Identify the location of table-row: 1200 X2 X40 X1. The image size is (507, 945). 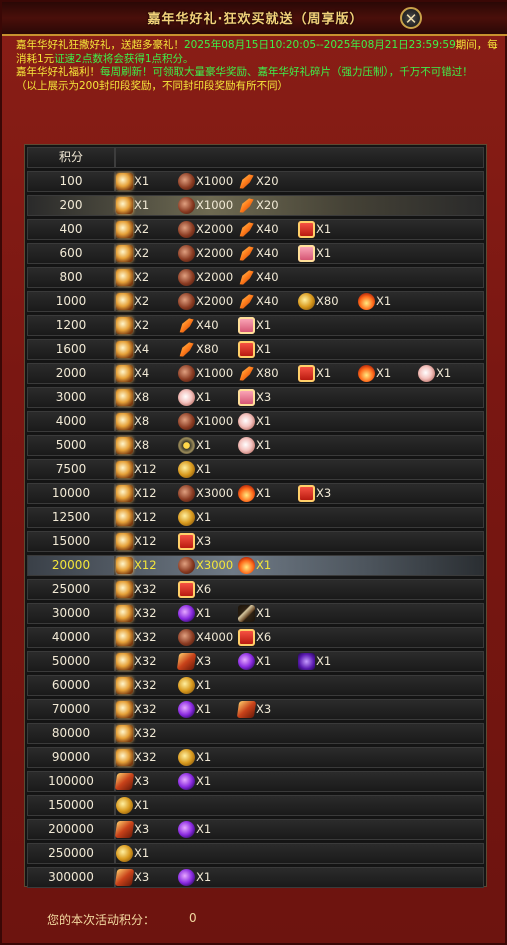
(255, 325).